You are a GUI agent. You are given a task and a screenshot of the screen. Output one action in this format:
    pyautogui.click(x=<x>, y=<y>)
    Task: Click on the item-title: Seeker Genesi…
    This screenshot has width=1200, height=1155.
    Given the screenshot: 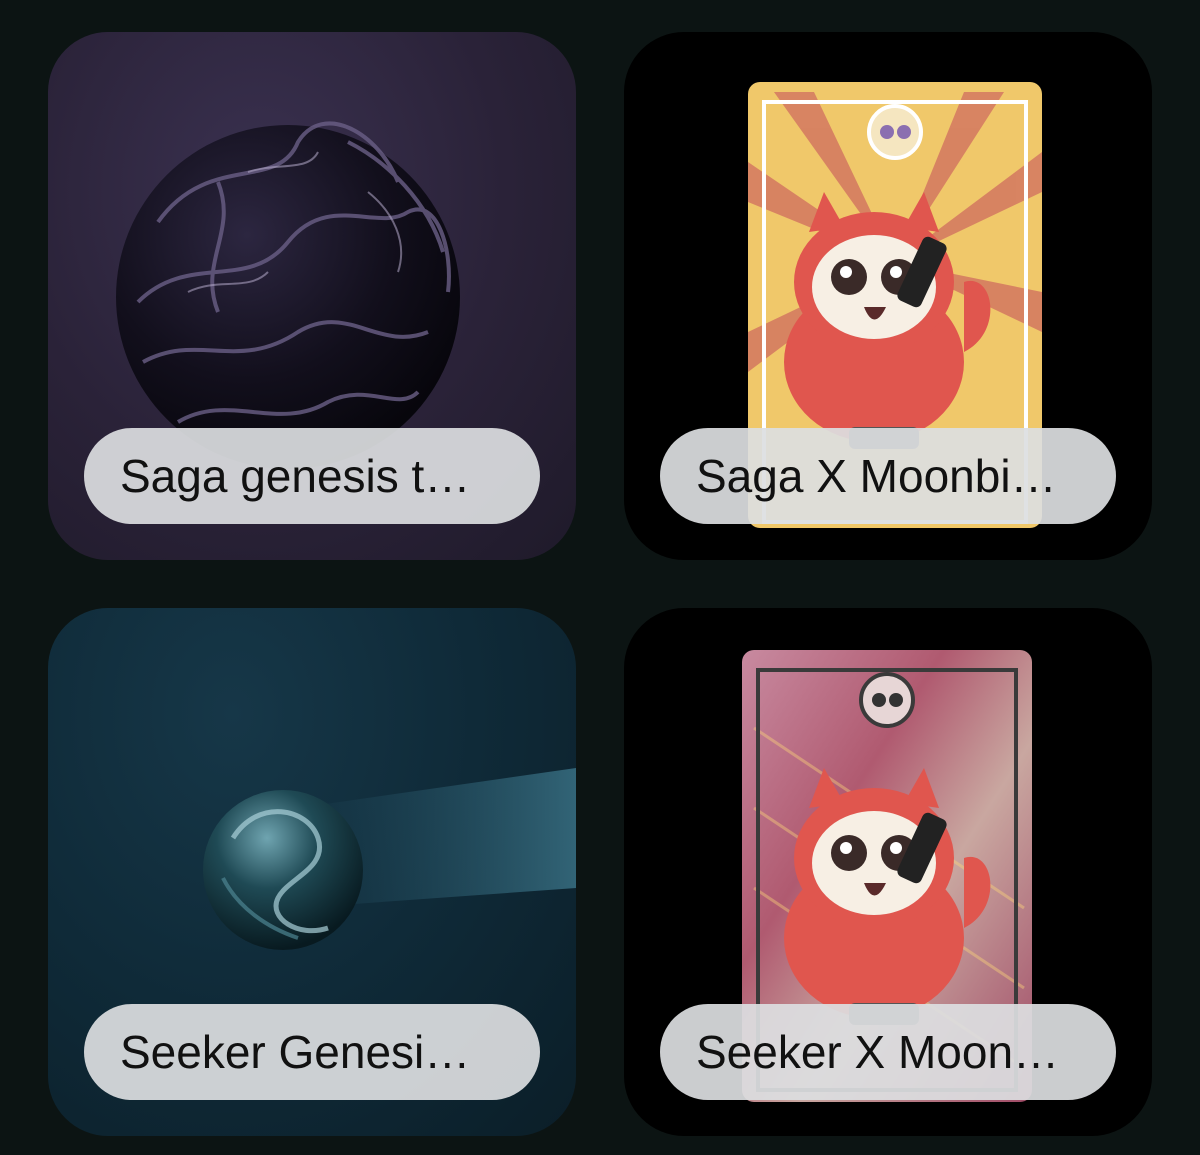 What is the action you would take?
    pyautogui.click(x=295, y=1052)
    